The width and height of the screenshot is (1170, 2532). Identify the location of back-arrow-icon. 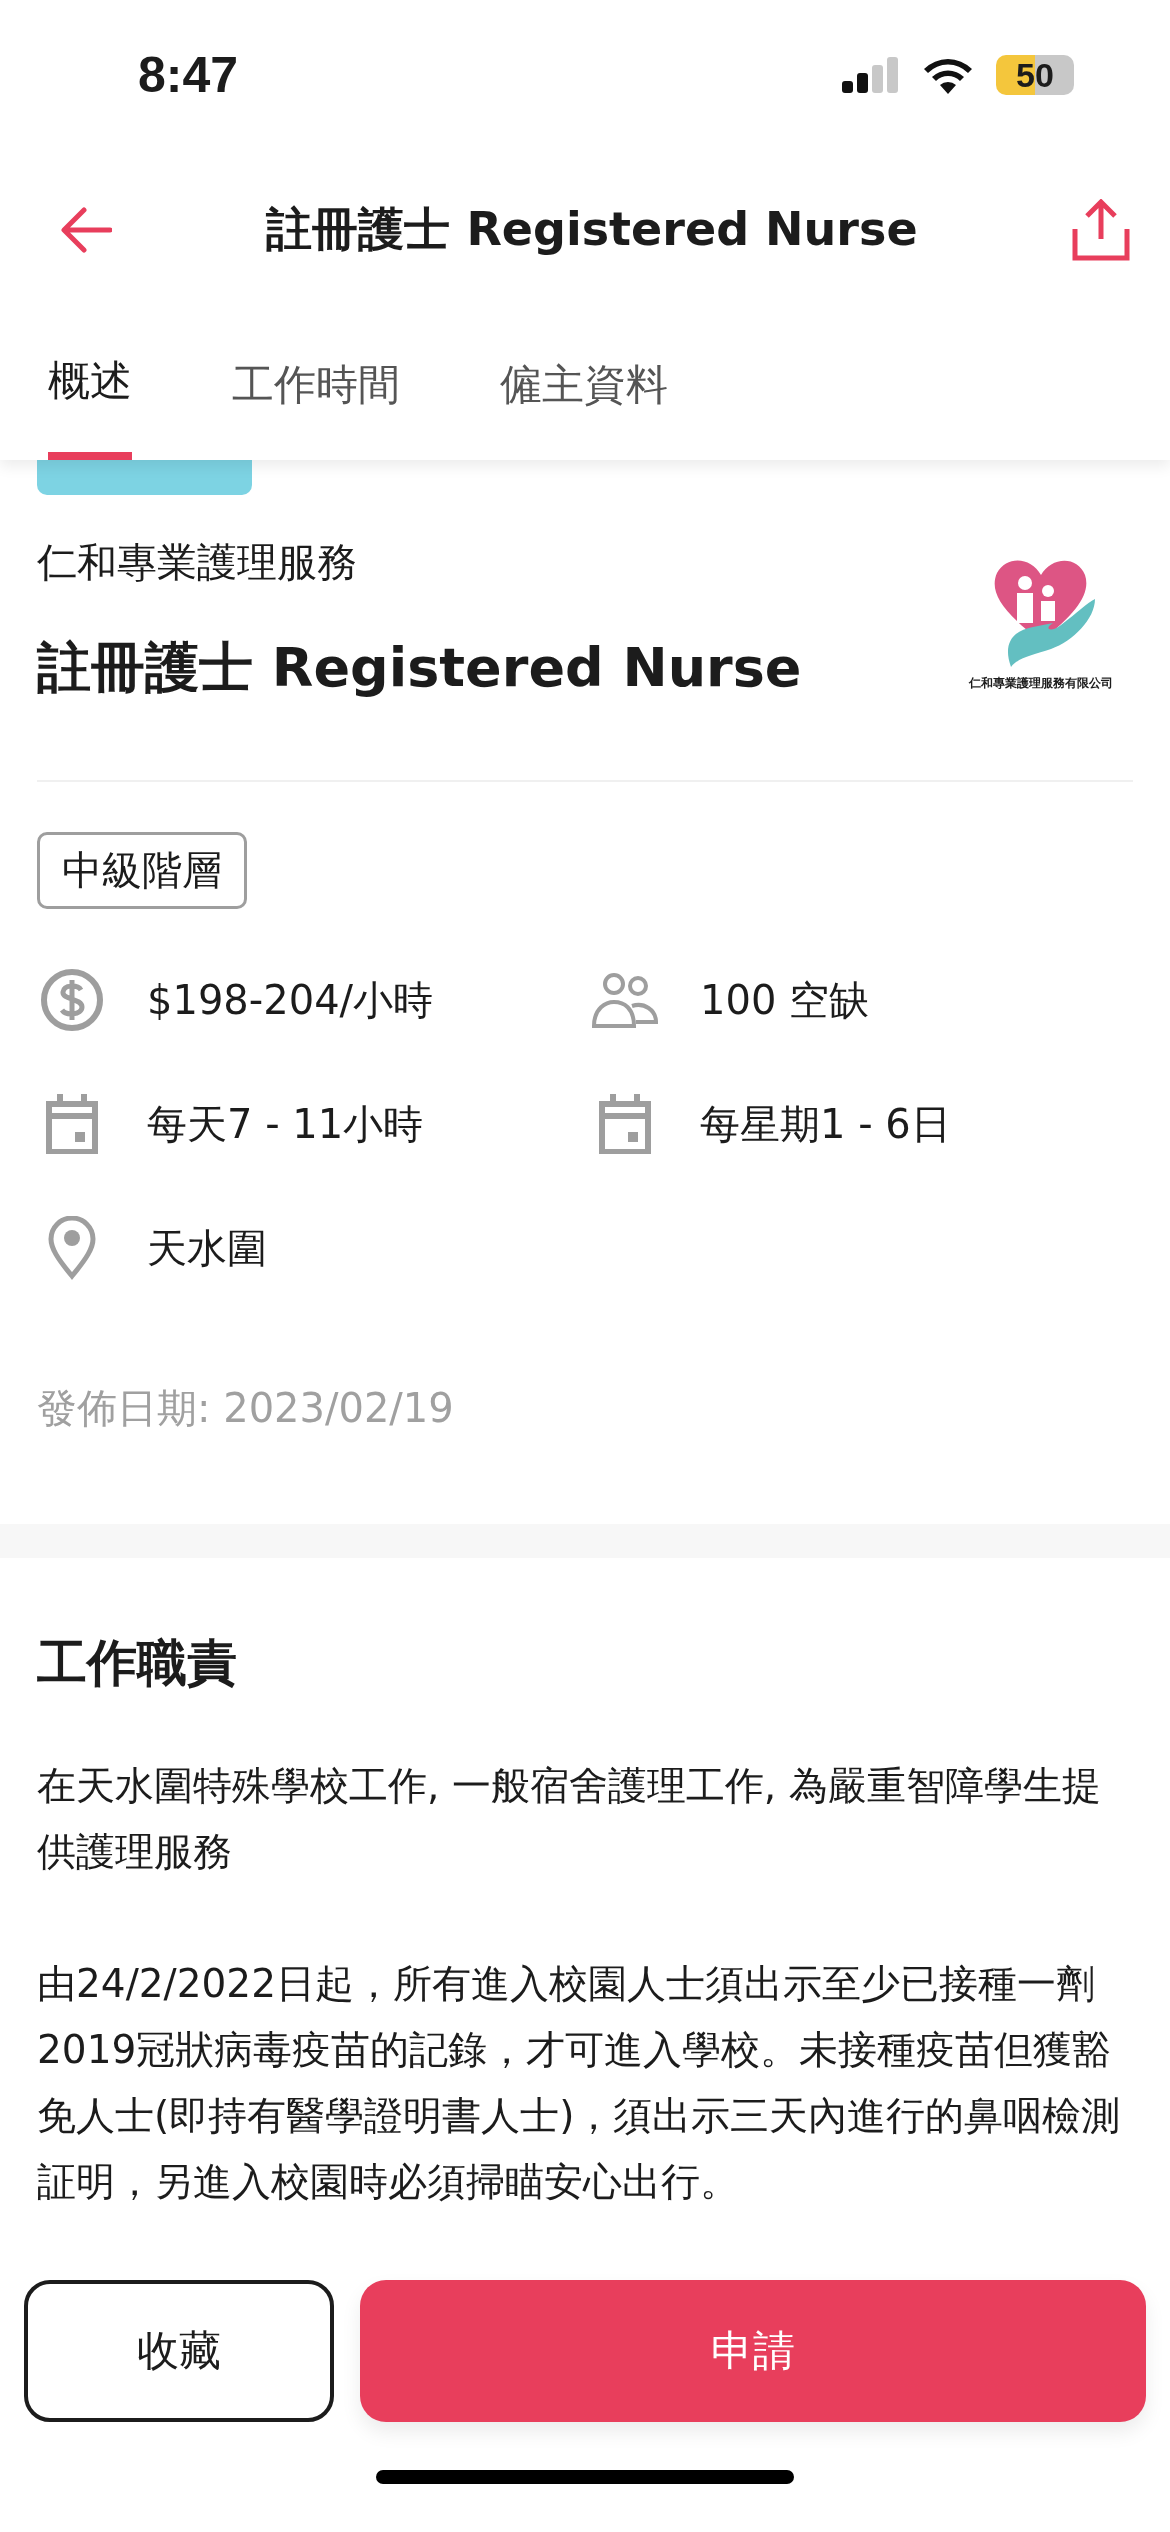
(86, 230).